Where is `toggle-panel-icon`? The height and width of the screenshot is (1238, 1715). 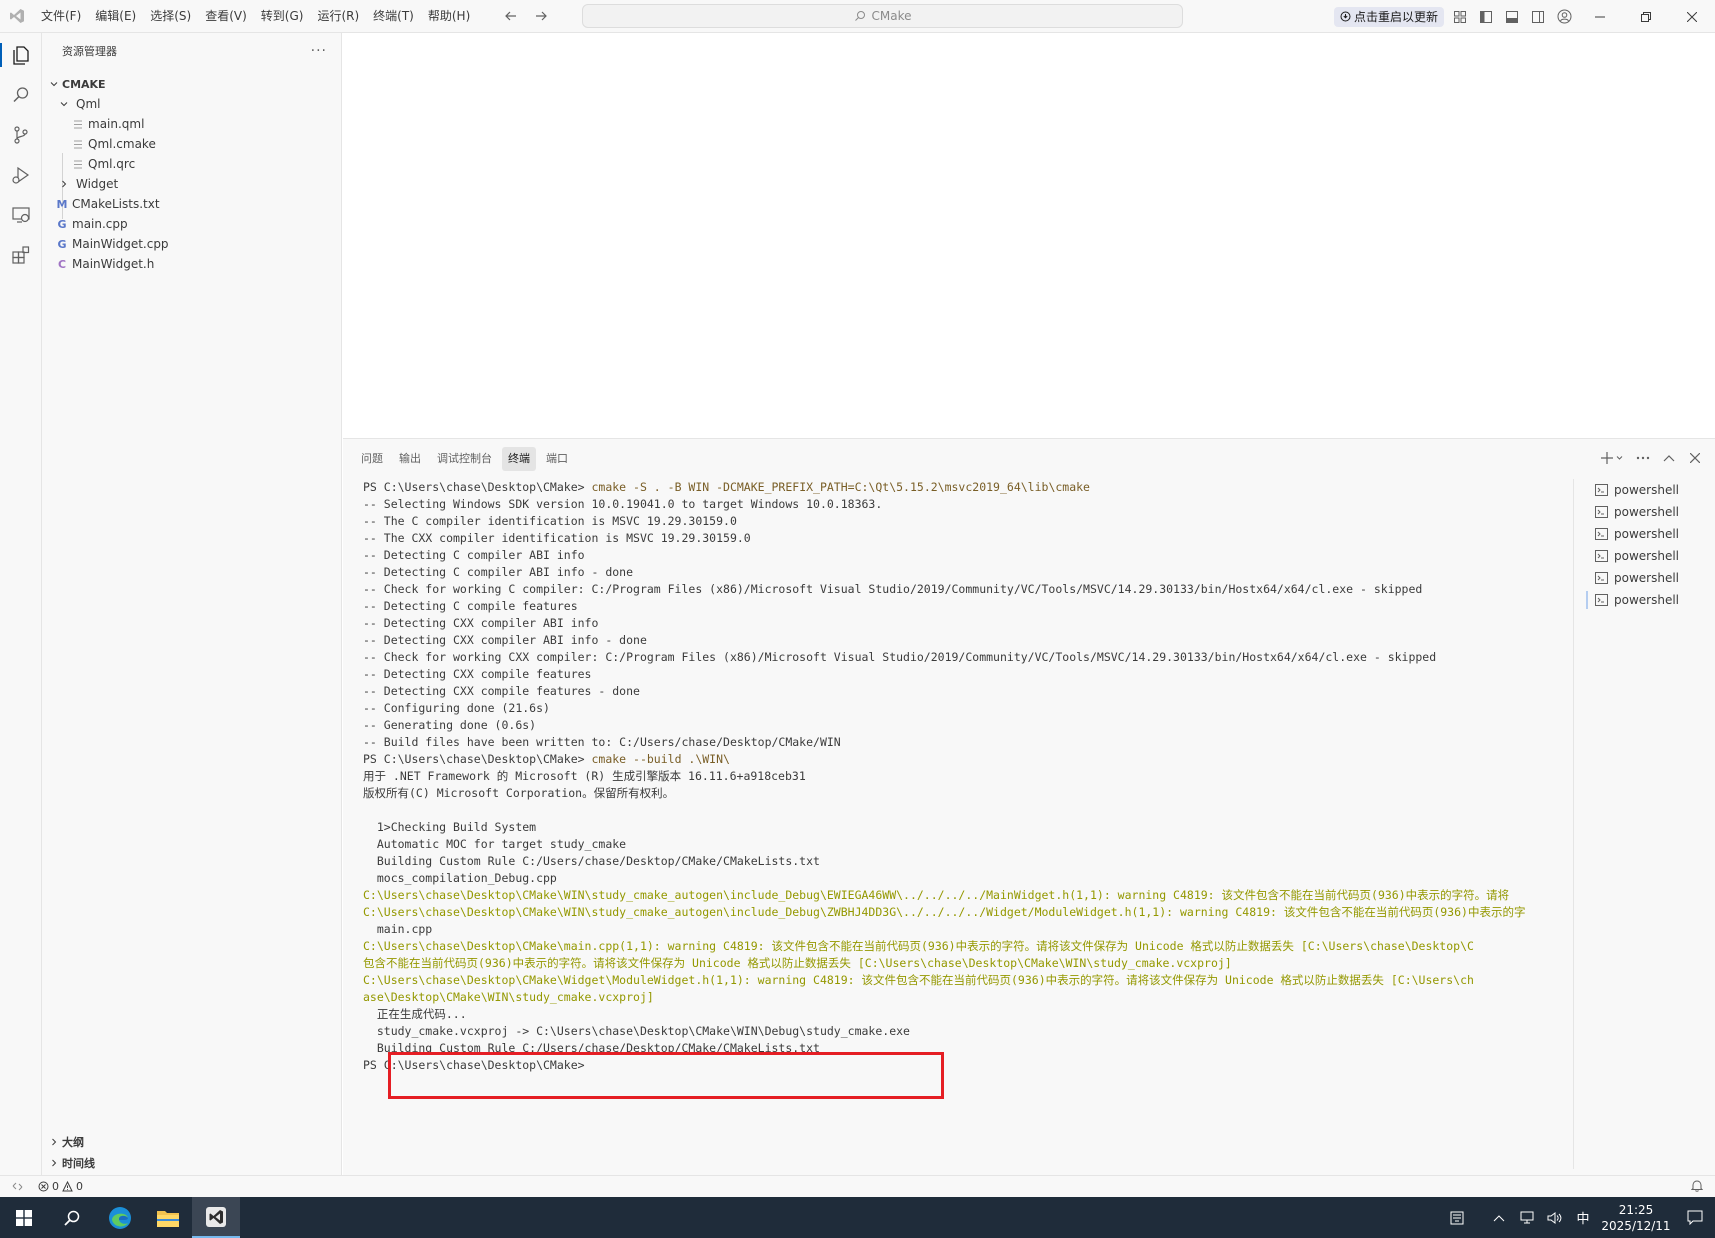
toggle-panel-icon is located at coordinates (1512, 17).